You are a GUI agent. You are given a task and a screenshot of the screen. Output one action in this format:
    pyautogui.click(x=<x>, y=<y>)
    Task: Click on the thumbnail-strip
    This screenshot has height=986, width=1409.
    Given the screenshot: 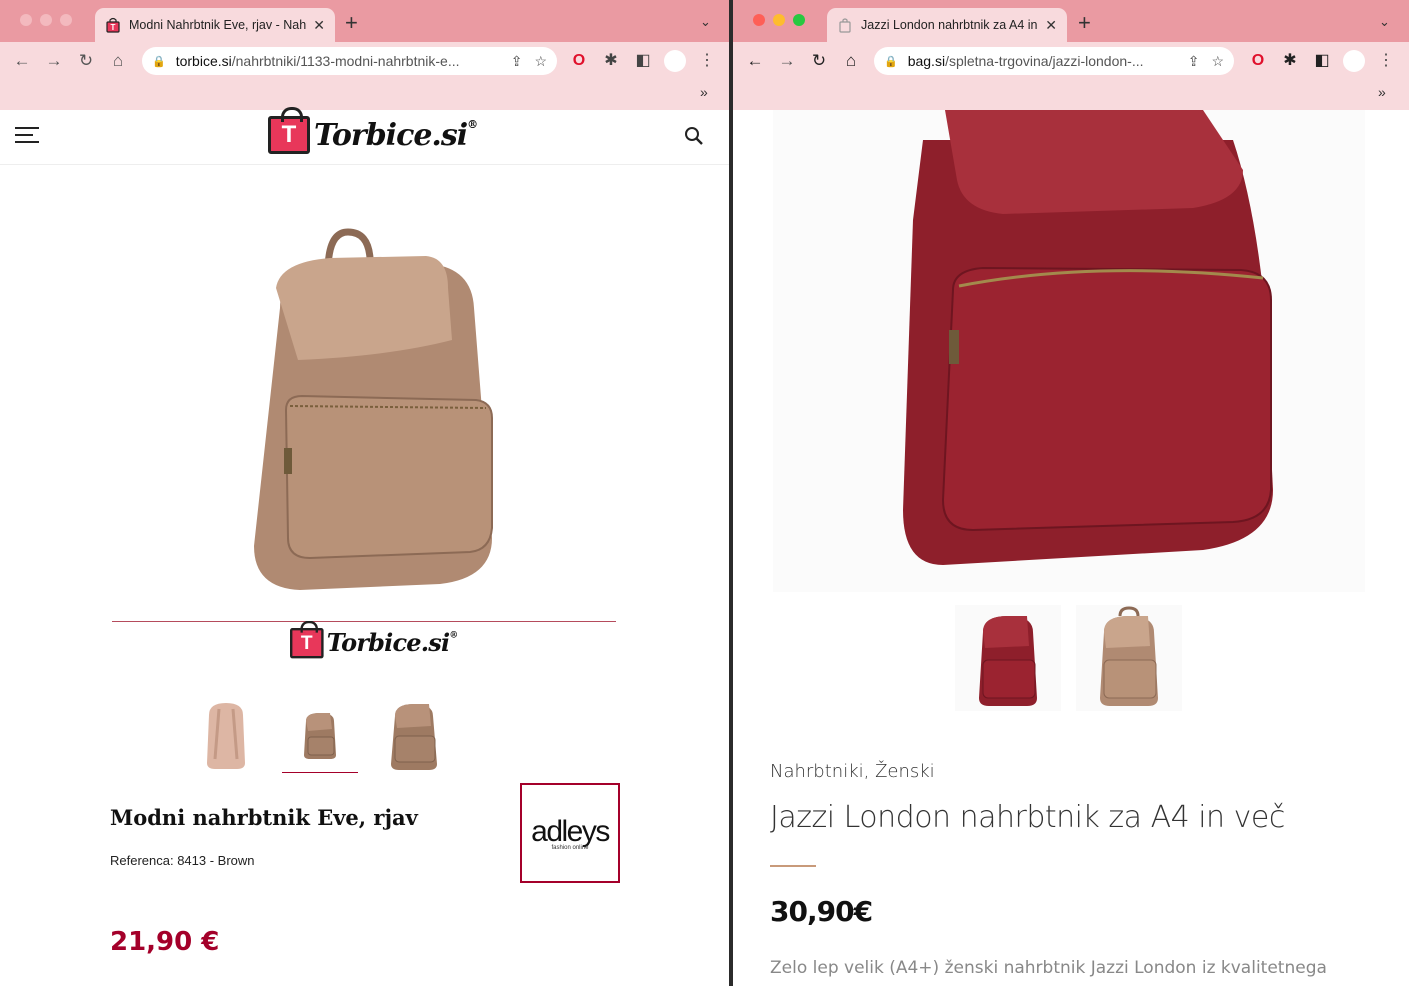 What is the action you would take?
    pyautogui.click(x=320, y=735)
    